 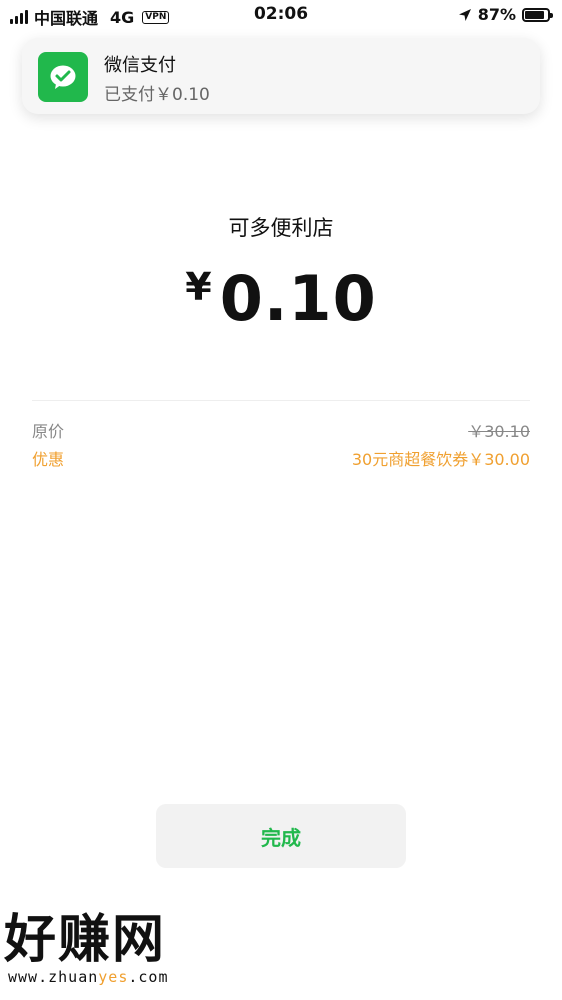 I want to click on notification-subtitle: 已支付￥0.10, so click(x=157, y=95).